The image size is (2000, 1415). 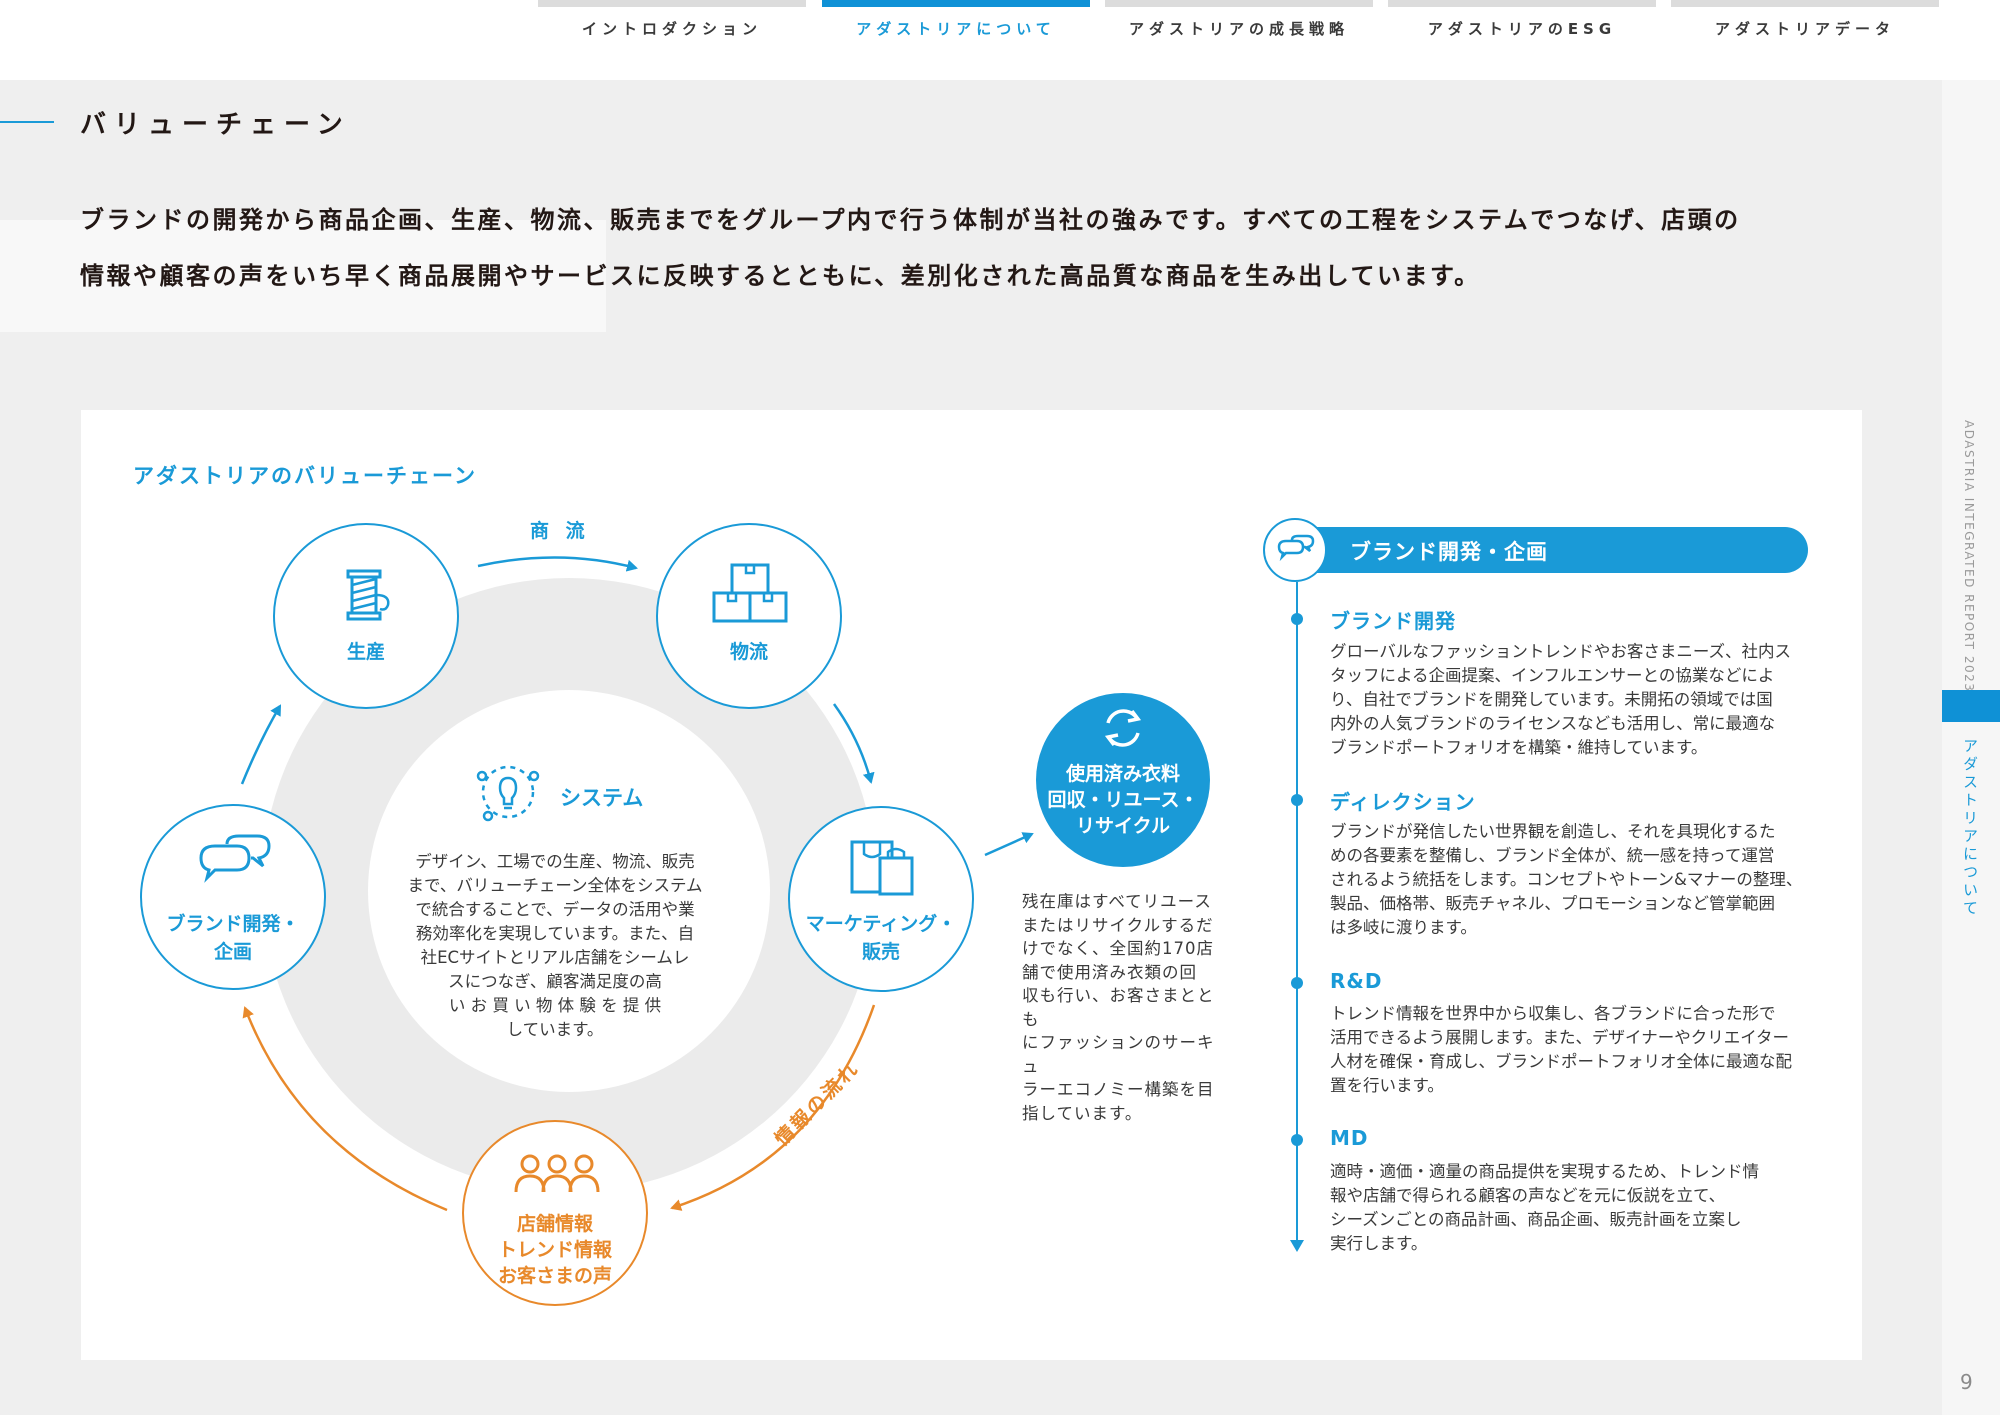 What do you see at coordinates (233, 897) in the screenshot?
I see `node-brand-development: ブランド開発・ 企画` at bounding box center [233, 897].